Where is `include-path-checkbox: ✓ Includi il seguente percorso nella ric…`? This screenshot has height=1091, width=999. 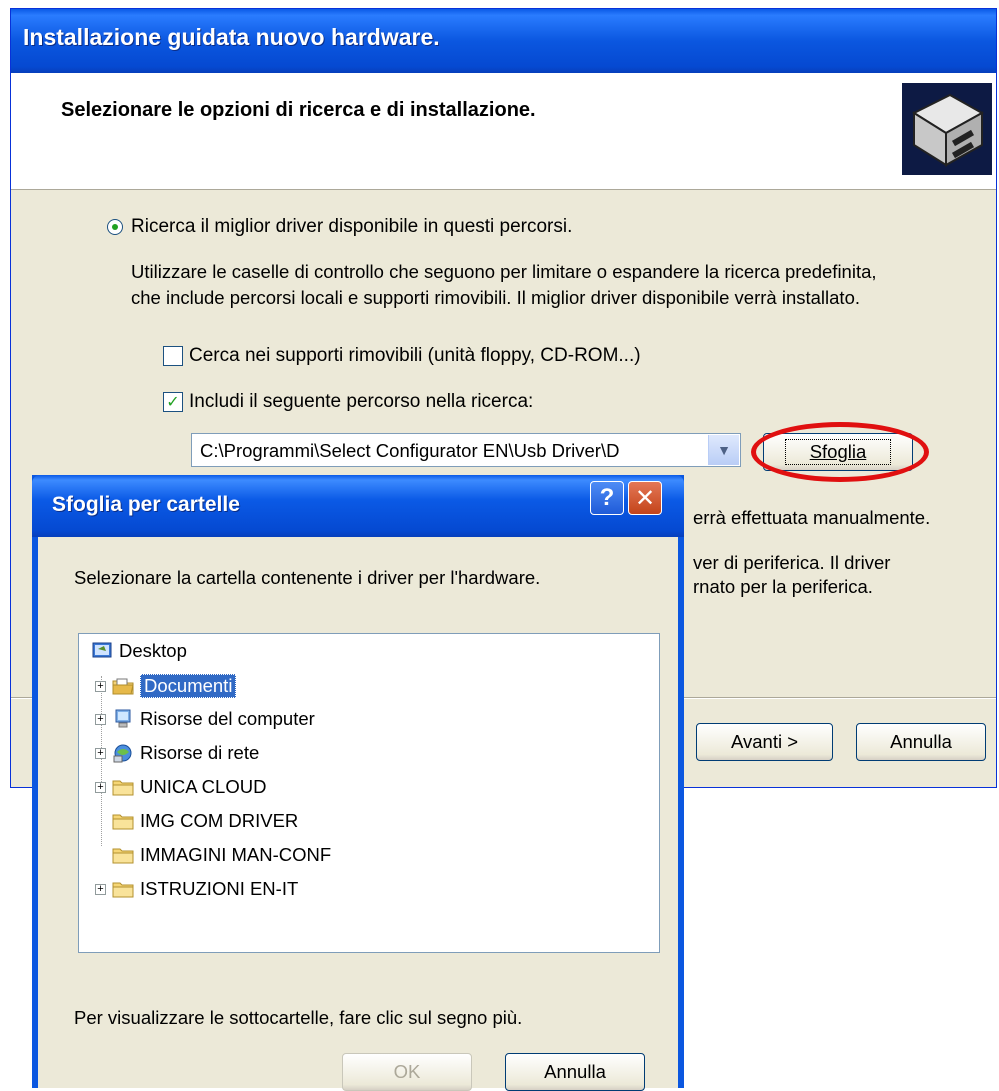
include-path-checkbox: ✓ Includi il seguente percorso nella ric… is located at coordinates (348, 402).